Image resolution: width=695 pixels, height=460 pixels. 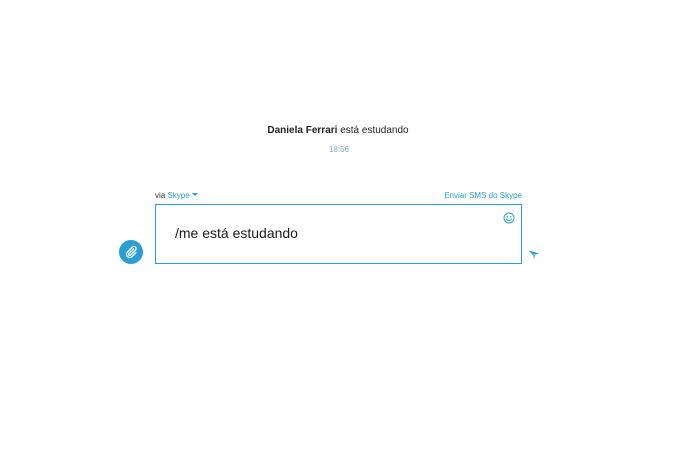 What do you see at coordinates (471, 195) in the screenshot?
I see `send-sms-link: Enviar SMS do Skype` at bounding box center [471, 195].